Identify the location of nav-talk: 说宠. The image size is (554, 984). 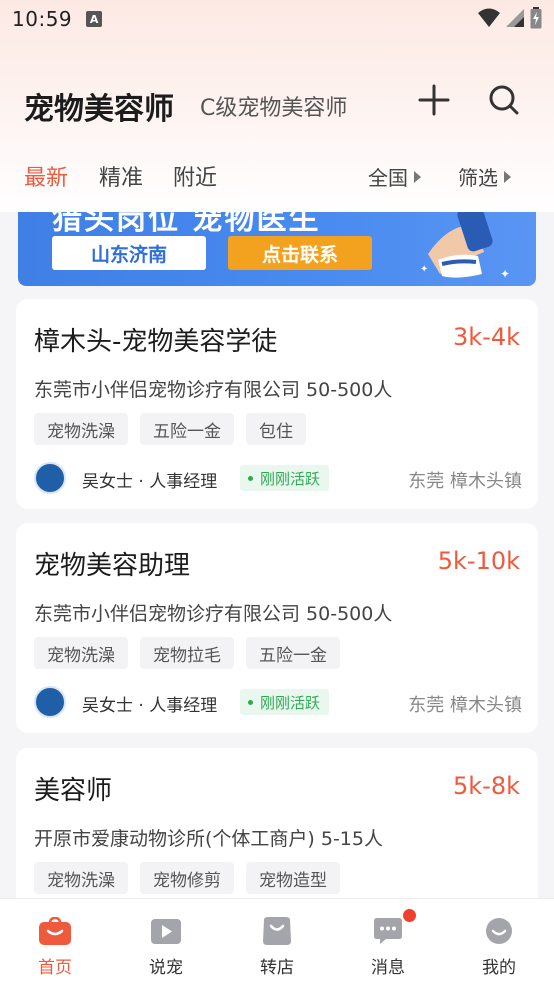
(166, 941).